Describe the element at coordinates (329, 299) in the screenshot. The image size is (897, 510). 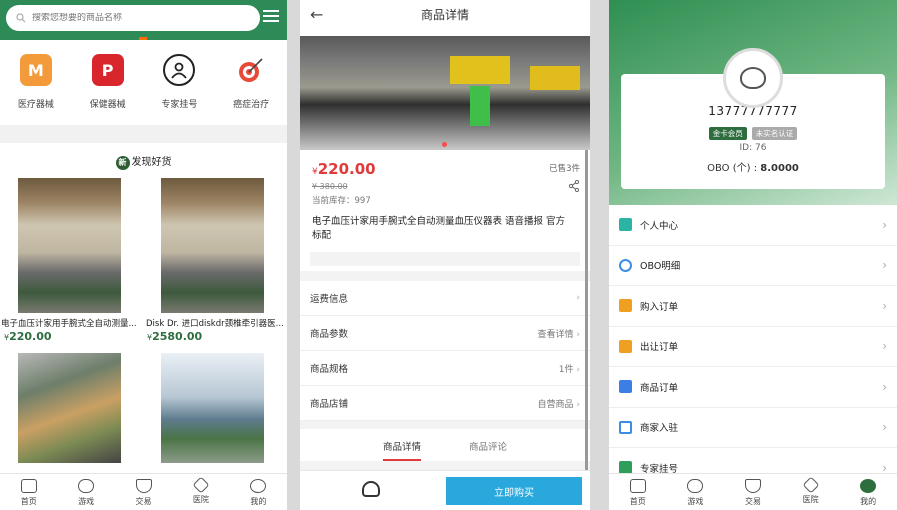
I see `row-label: 运费信息` at that location.